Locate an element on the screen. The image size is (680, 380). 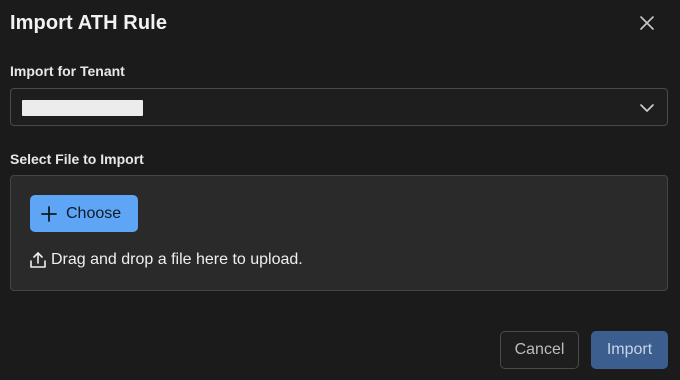
chevron-down-icon is located at coordinates (647, 108).